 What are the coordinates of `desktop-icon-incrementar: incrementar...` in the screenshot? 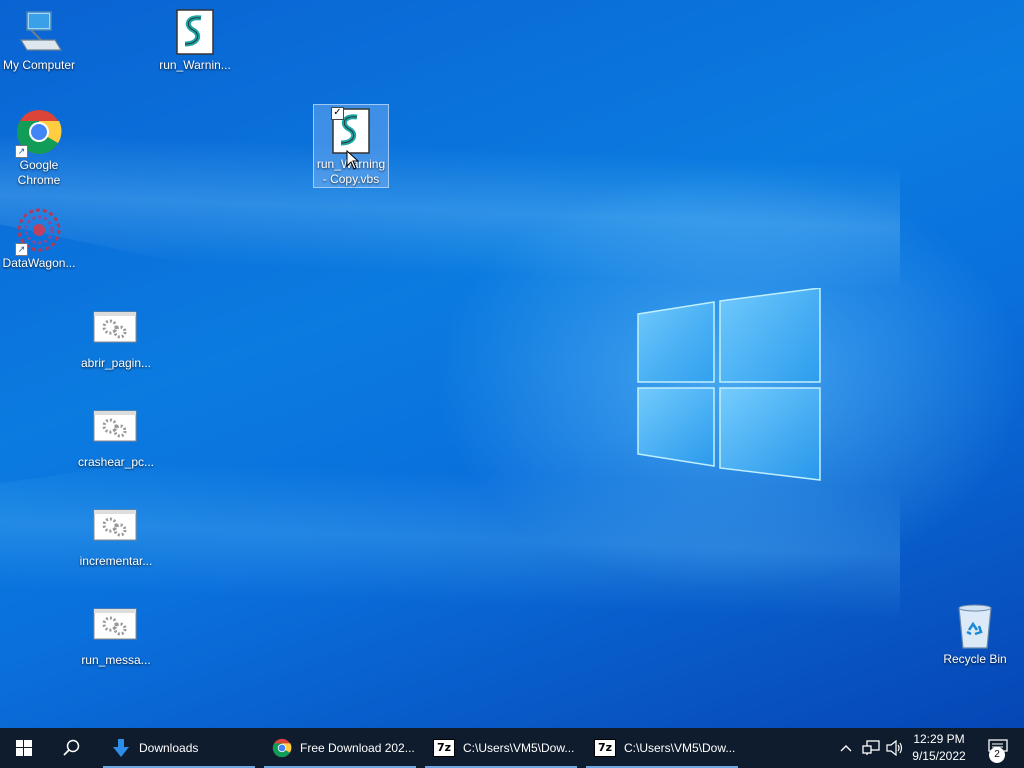 It's located at (116, 536).